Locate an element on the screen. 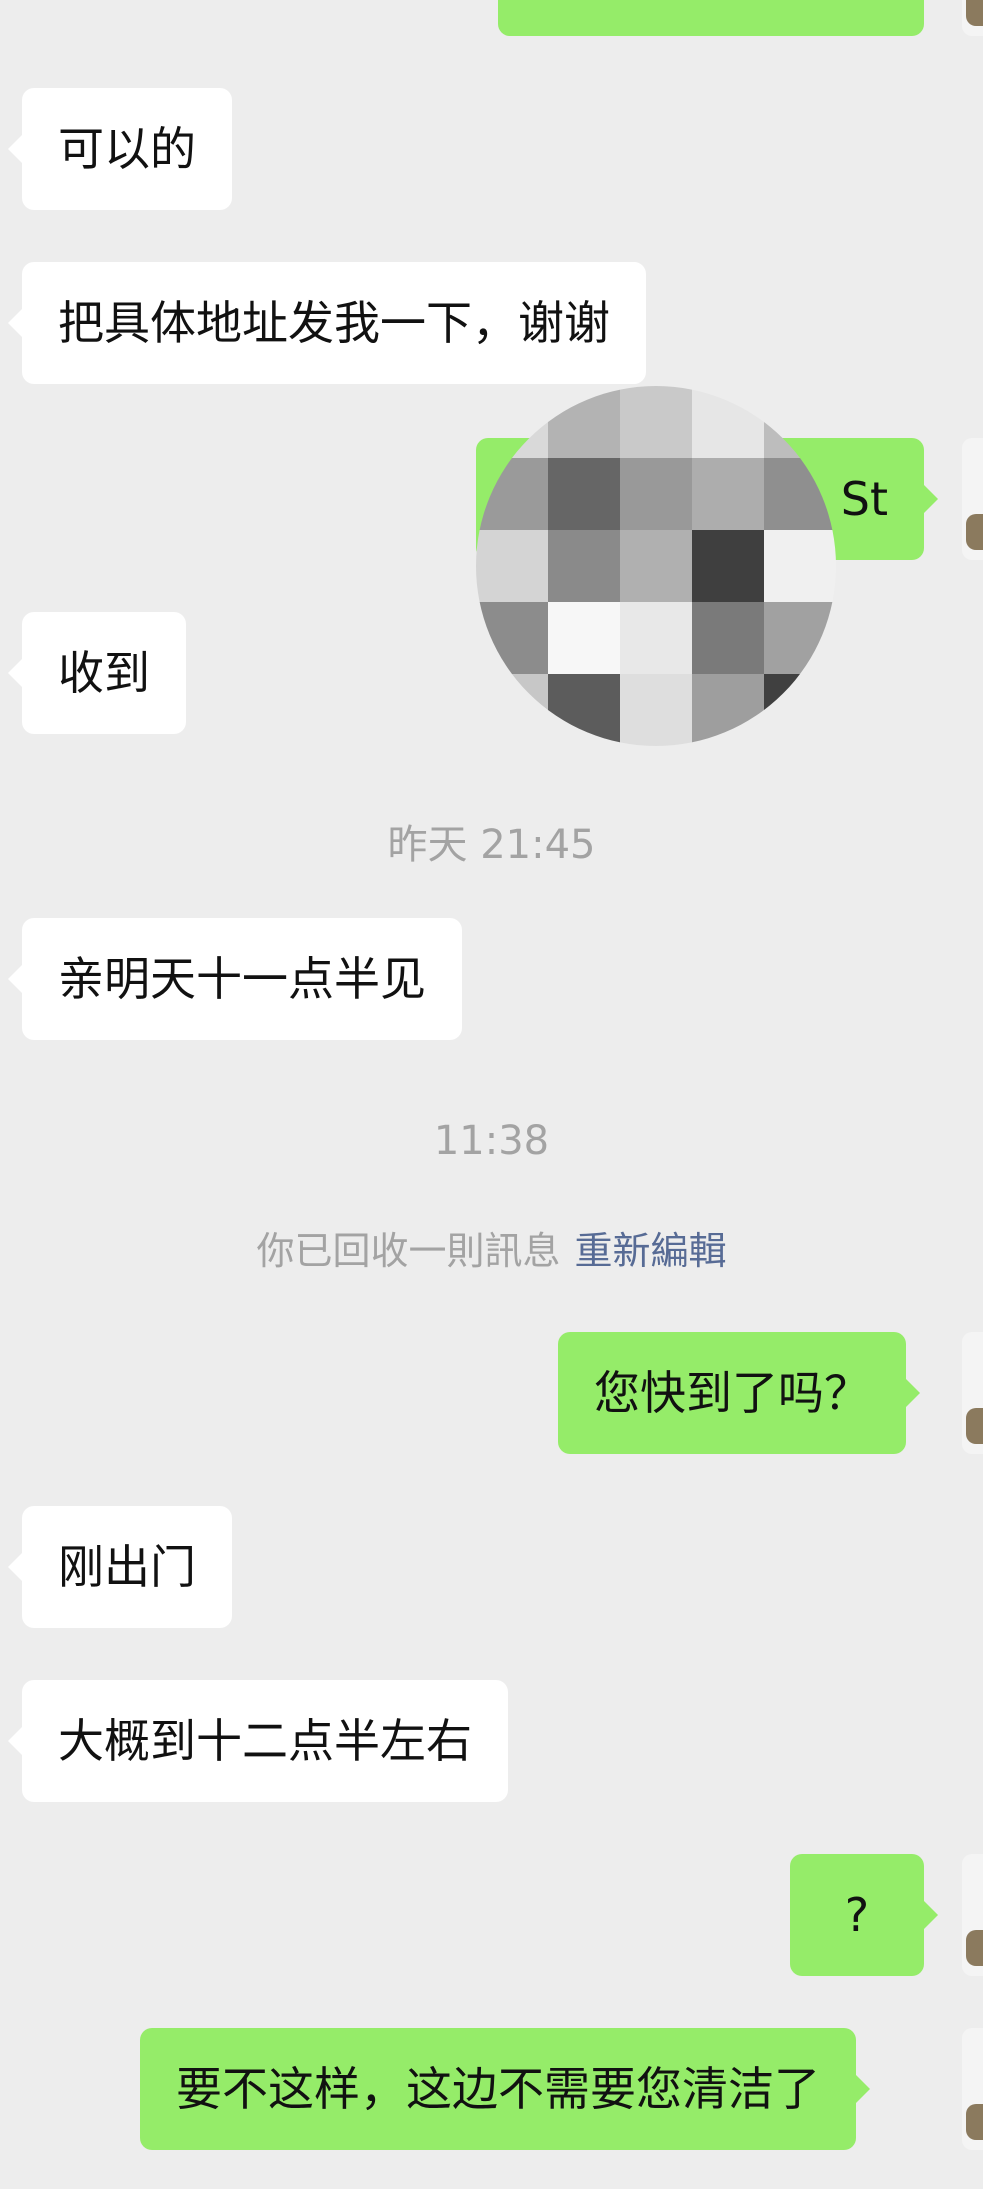 This screenshot has height=2189, width=983. timestamp: 11:38 is located at coordinates (491, 1141).